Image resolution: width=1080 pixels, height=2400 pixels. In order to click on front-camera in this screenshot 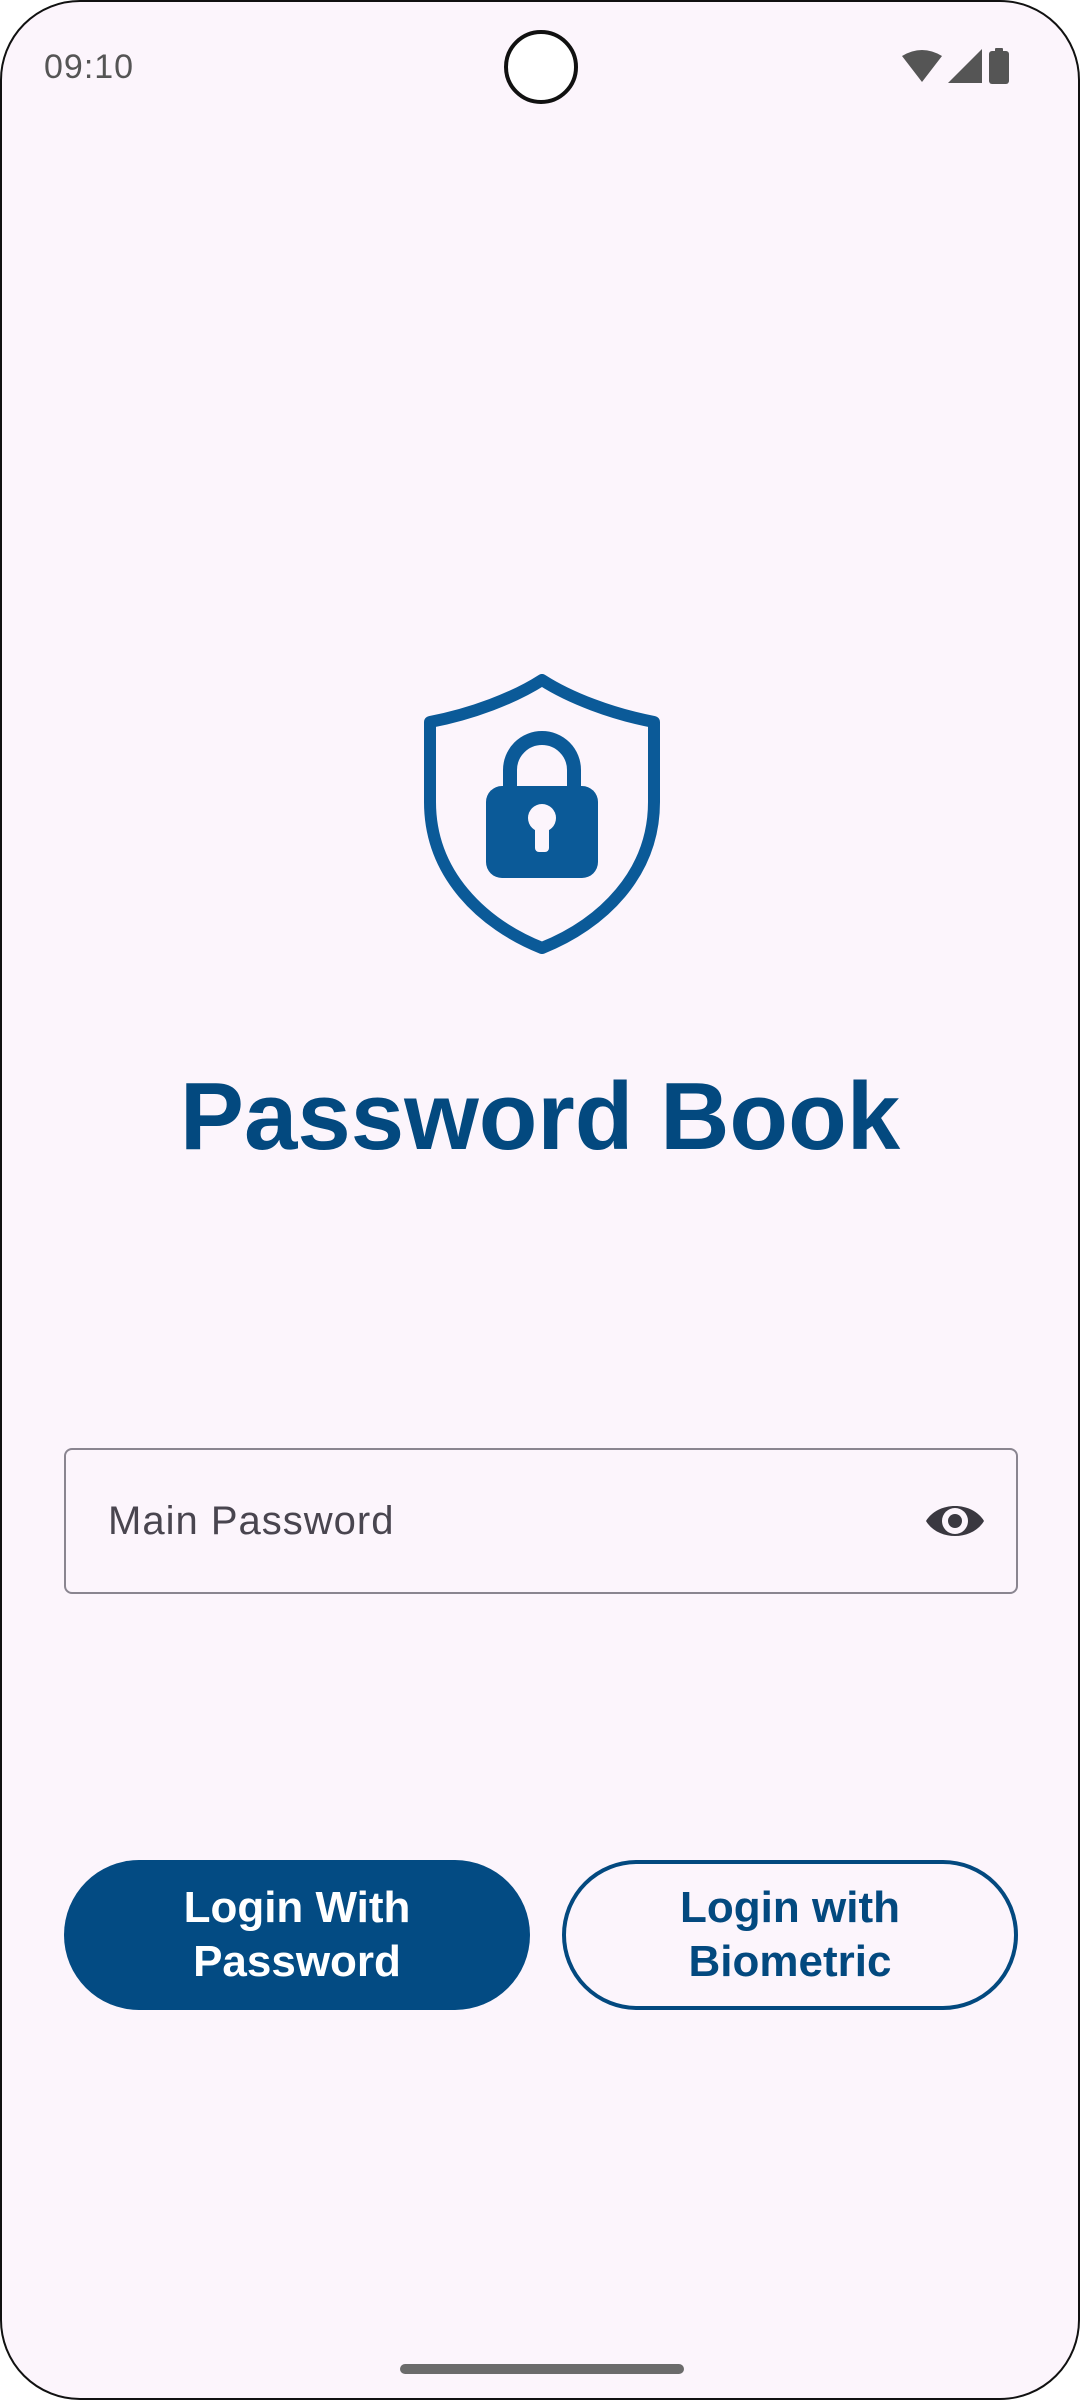, I will do `click(541, 67)`.